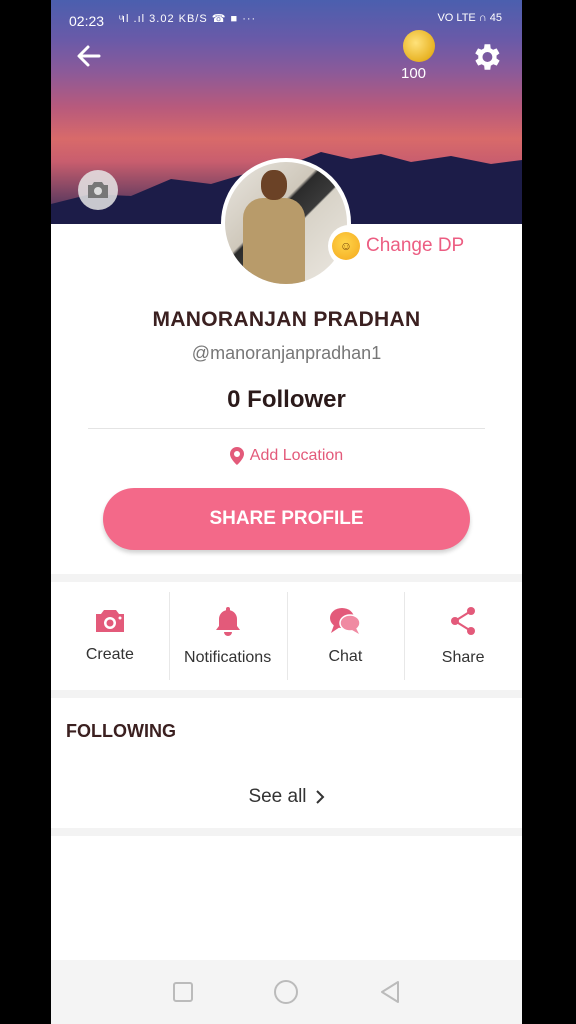 This screenshot has height=1024, width=576. What do you see at coordinates (463, 636) in the screenshot?
I see `share-button: Share` at bounding box center [463, 636].